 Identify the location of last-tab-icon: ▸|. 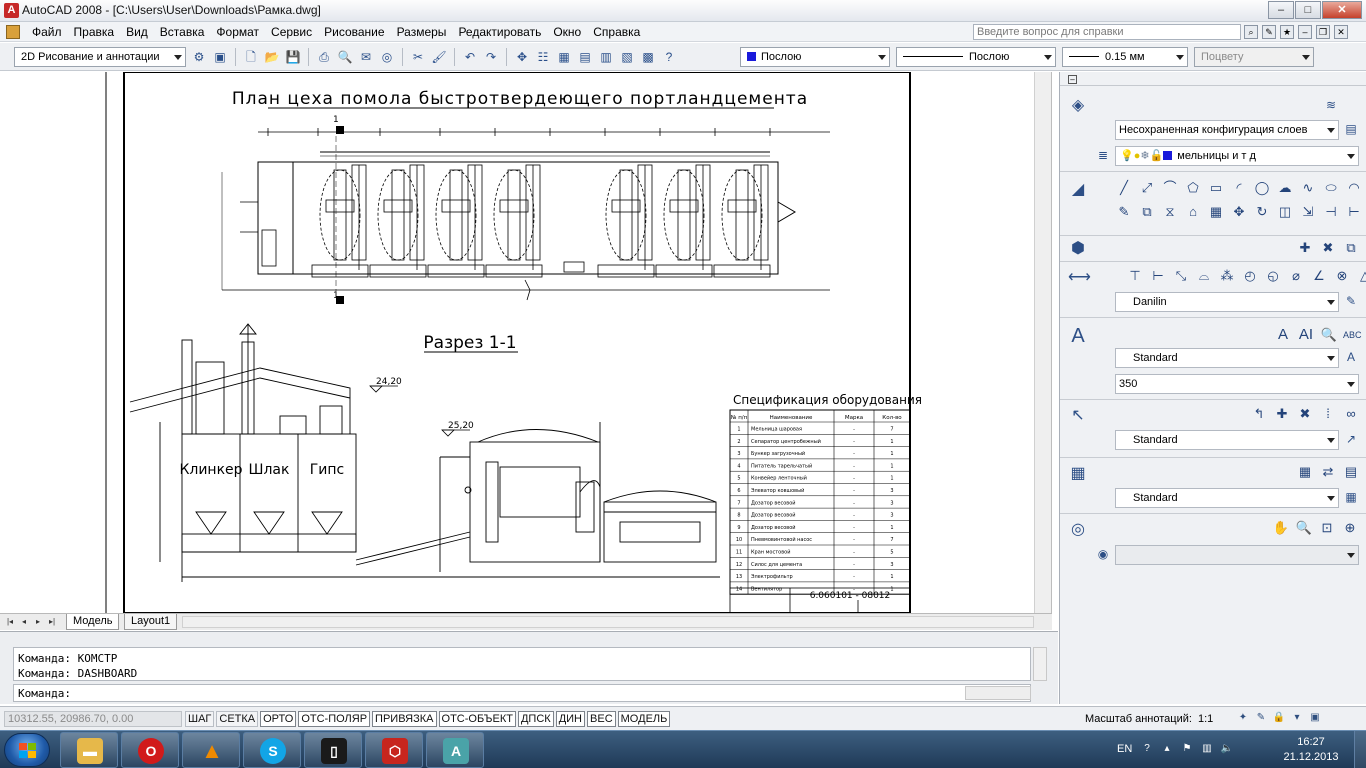
(52, 622).